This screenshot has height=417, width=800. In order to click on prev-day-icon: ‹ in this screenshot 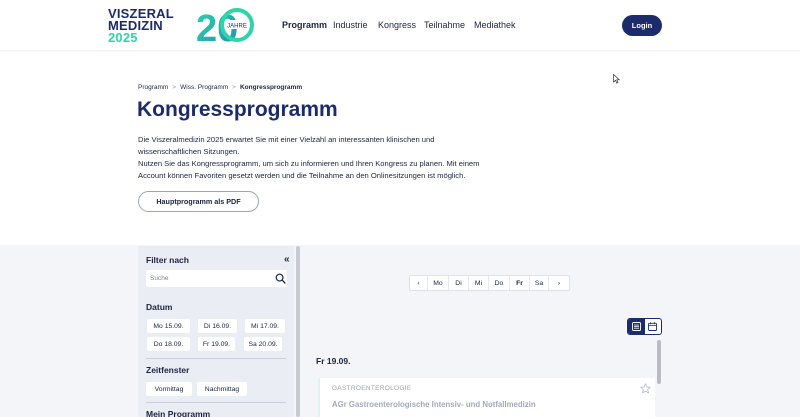, I will do `click(419, 283)`.